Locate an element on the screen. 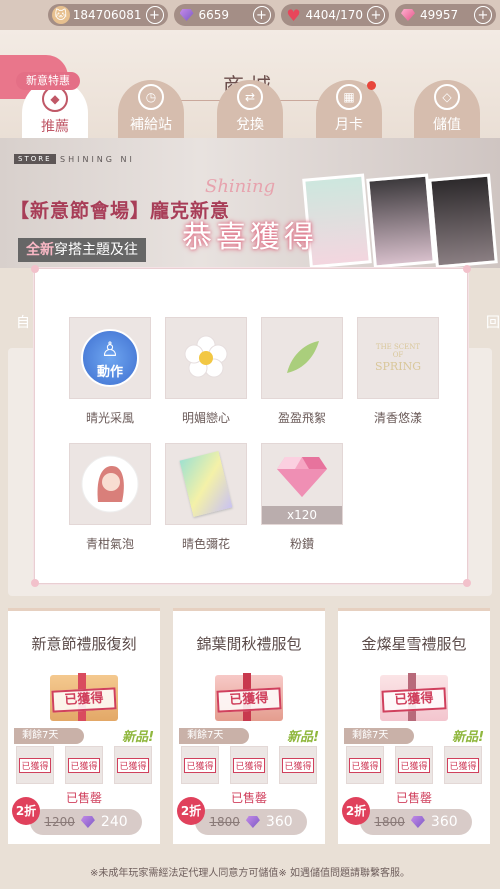  pink-diamond-value: 49957 is located at coordinates (439, 15).